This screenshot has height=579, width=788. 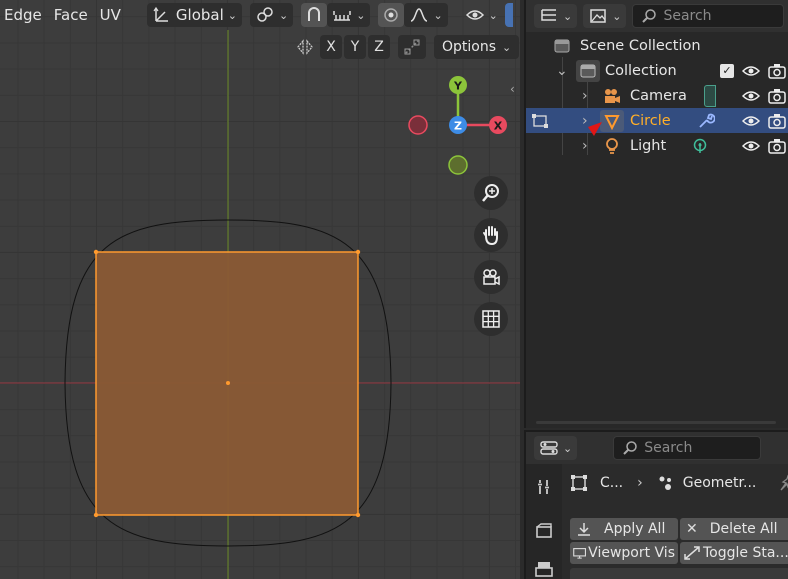 I want to click on mirror-x-button: X, so click(x=331, y=47).